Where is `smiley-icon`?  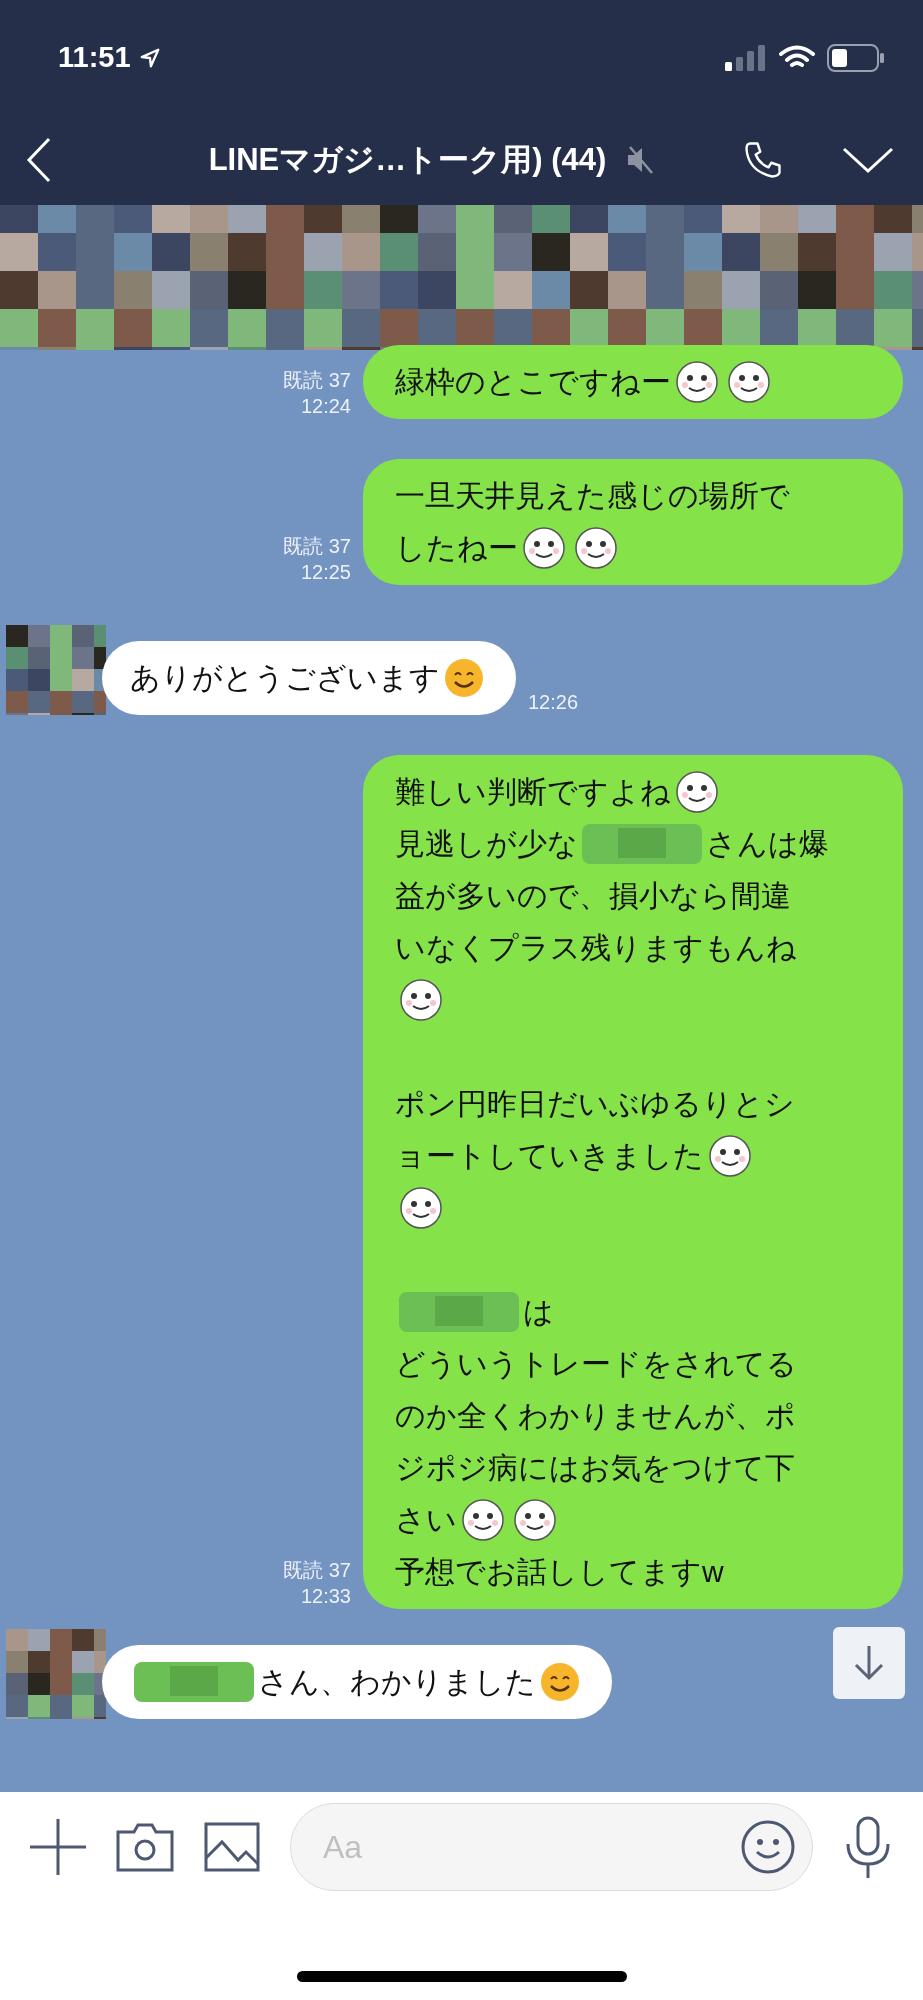 smiley-icon is located at coordinates (768, 1847).